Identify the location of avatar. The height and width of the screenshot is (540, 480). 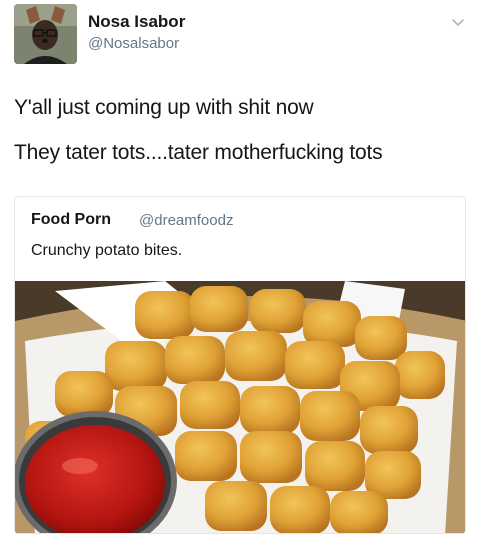
(45, 34).